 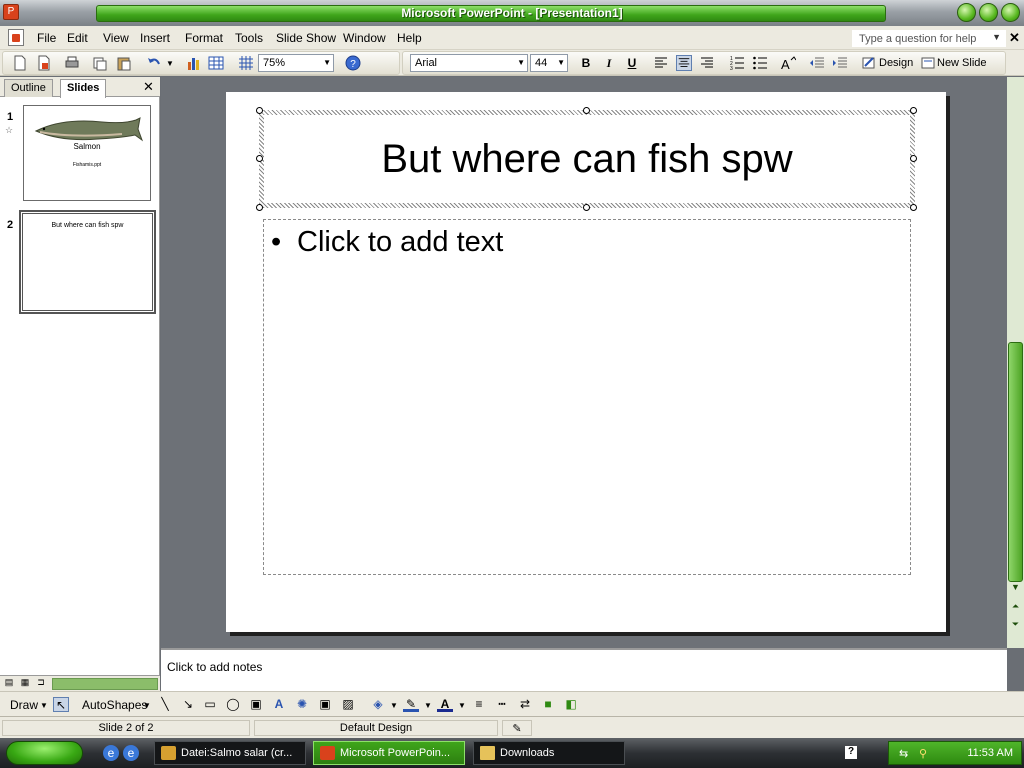 What do you see at coordinates (502, 704) in the screenshot?
I see `dash-style-icon: ┅` at bounding box center [502, 704].